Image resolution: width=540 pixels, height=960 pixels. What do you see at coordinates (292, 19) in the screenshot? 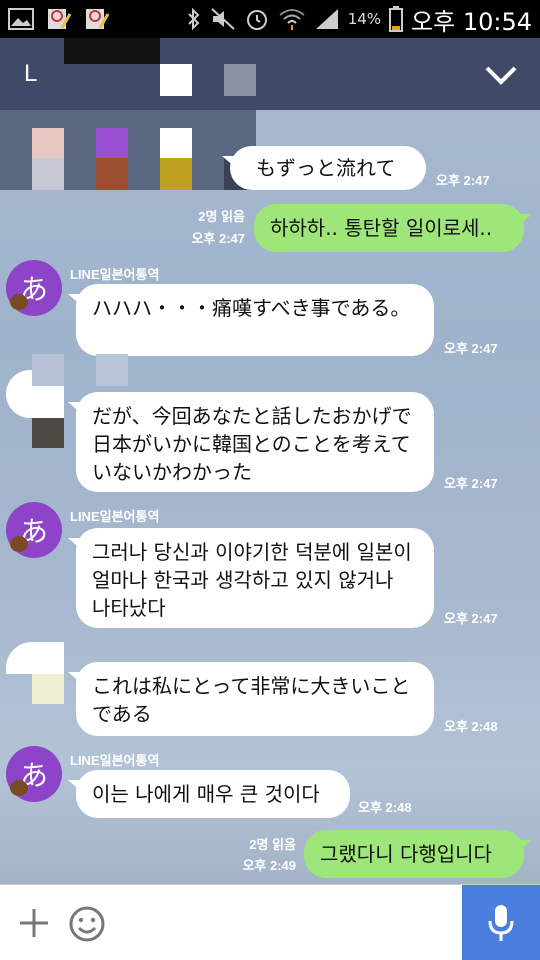
I see `wifi-icon` at bounding box center [292, 19].